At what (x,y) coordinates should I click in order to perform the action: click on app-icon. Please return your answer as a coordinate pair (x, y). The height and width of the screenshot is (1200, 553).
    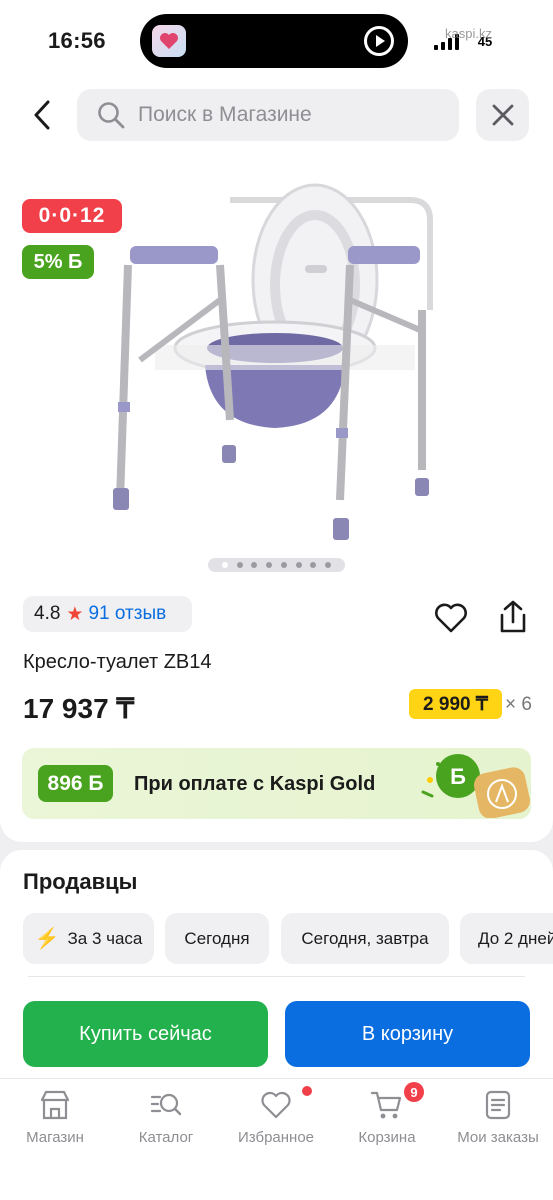
    Looking at the image, I should click on (169, 41).